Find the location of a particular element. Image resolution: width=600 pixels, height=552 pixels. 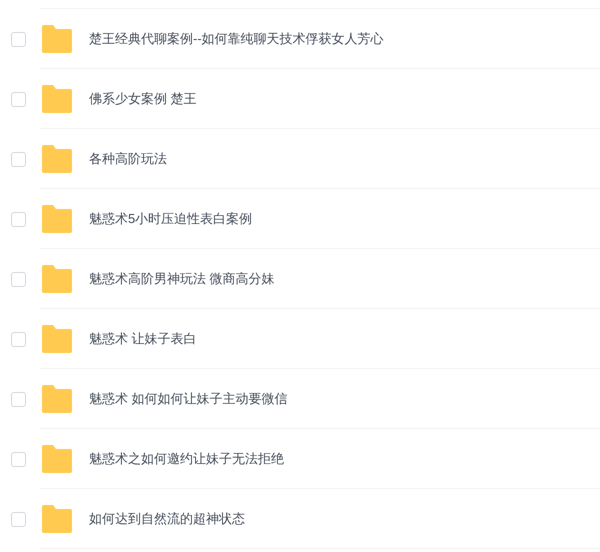

folder-name: 魅惑术之如何邀约让妹子无法拒绝 is located at coordinates (186, 459).